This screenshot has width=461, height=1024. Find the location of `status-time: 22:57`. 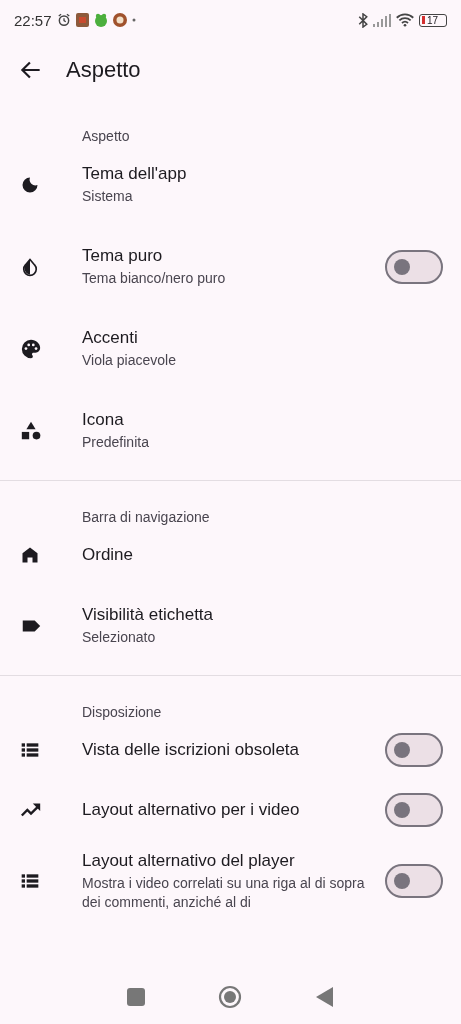

status-time: 22:57 is located at coordinates (33, 20).